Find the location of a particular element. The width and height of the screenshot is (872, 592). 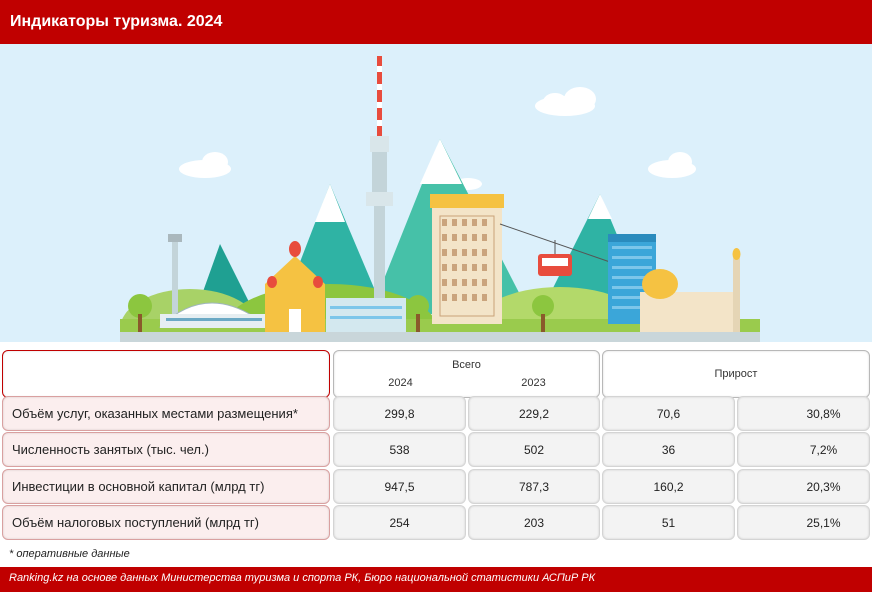

cell-value: 538 is located at coordinates (399, 449).